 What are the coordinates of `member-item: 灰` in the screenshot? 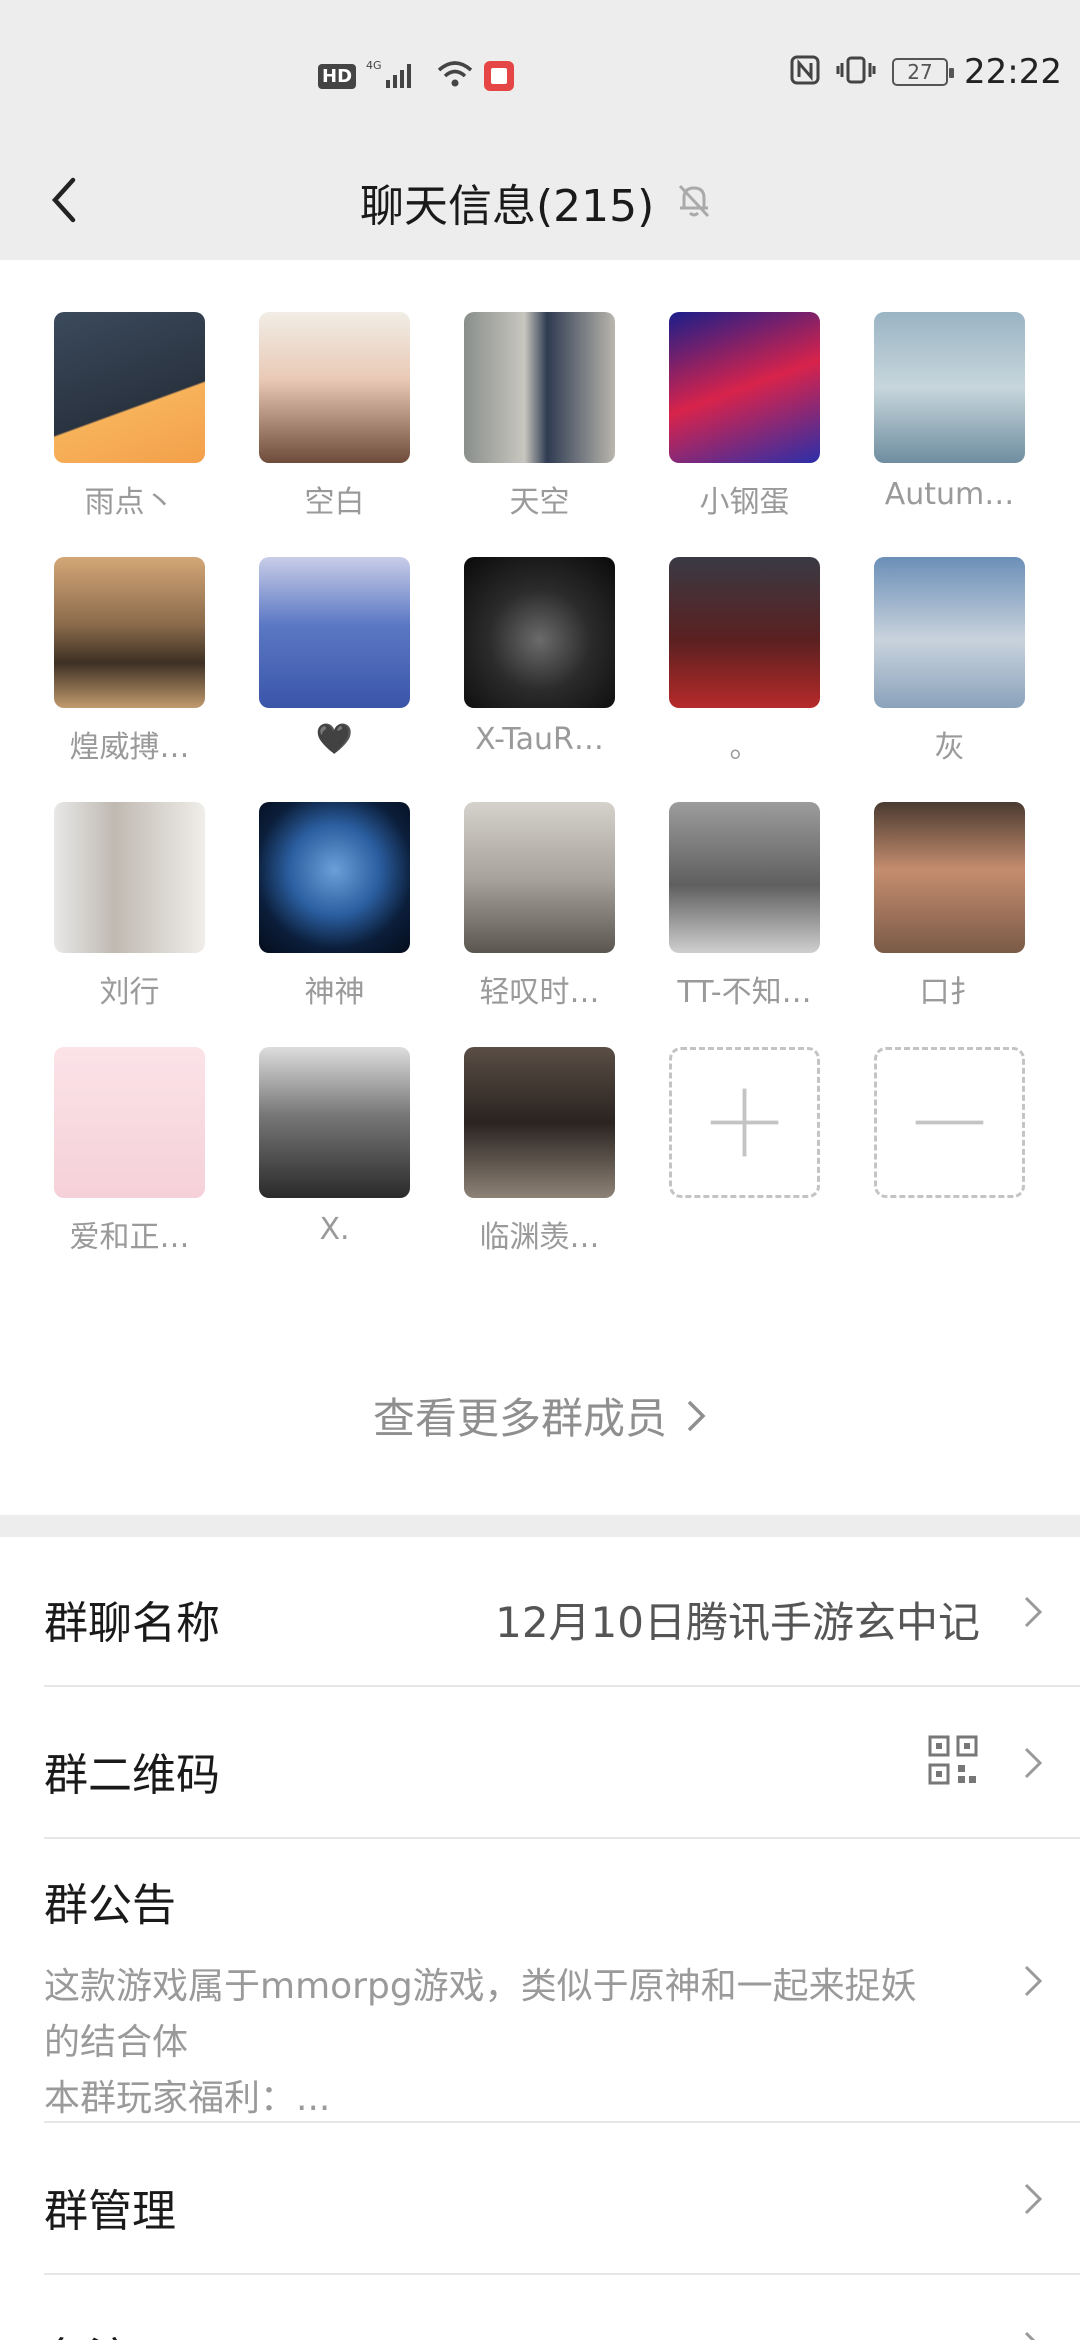 It's located at (949, 661).